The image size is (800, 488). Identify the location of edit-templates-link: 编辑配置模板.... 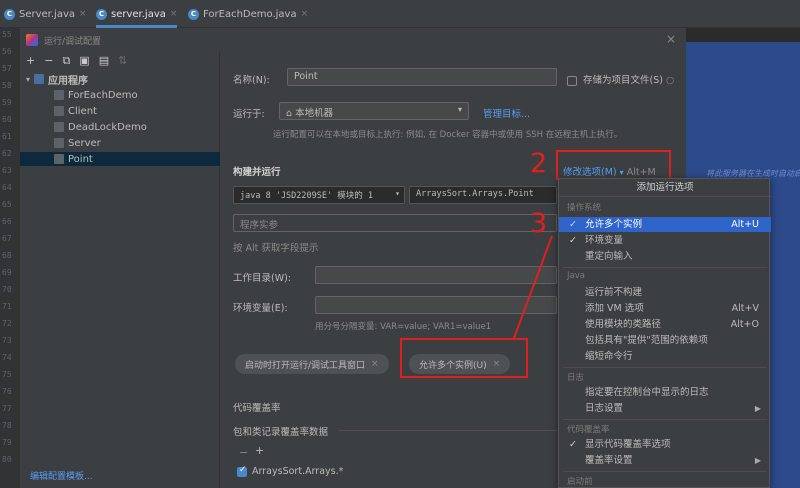
(61, 475).